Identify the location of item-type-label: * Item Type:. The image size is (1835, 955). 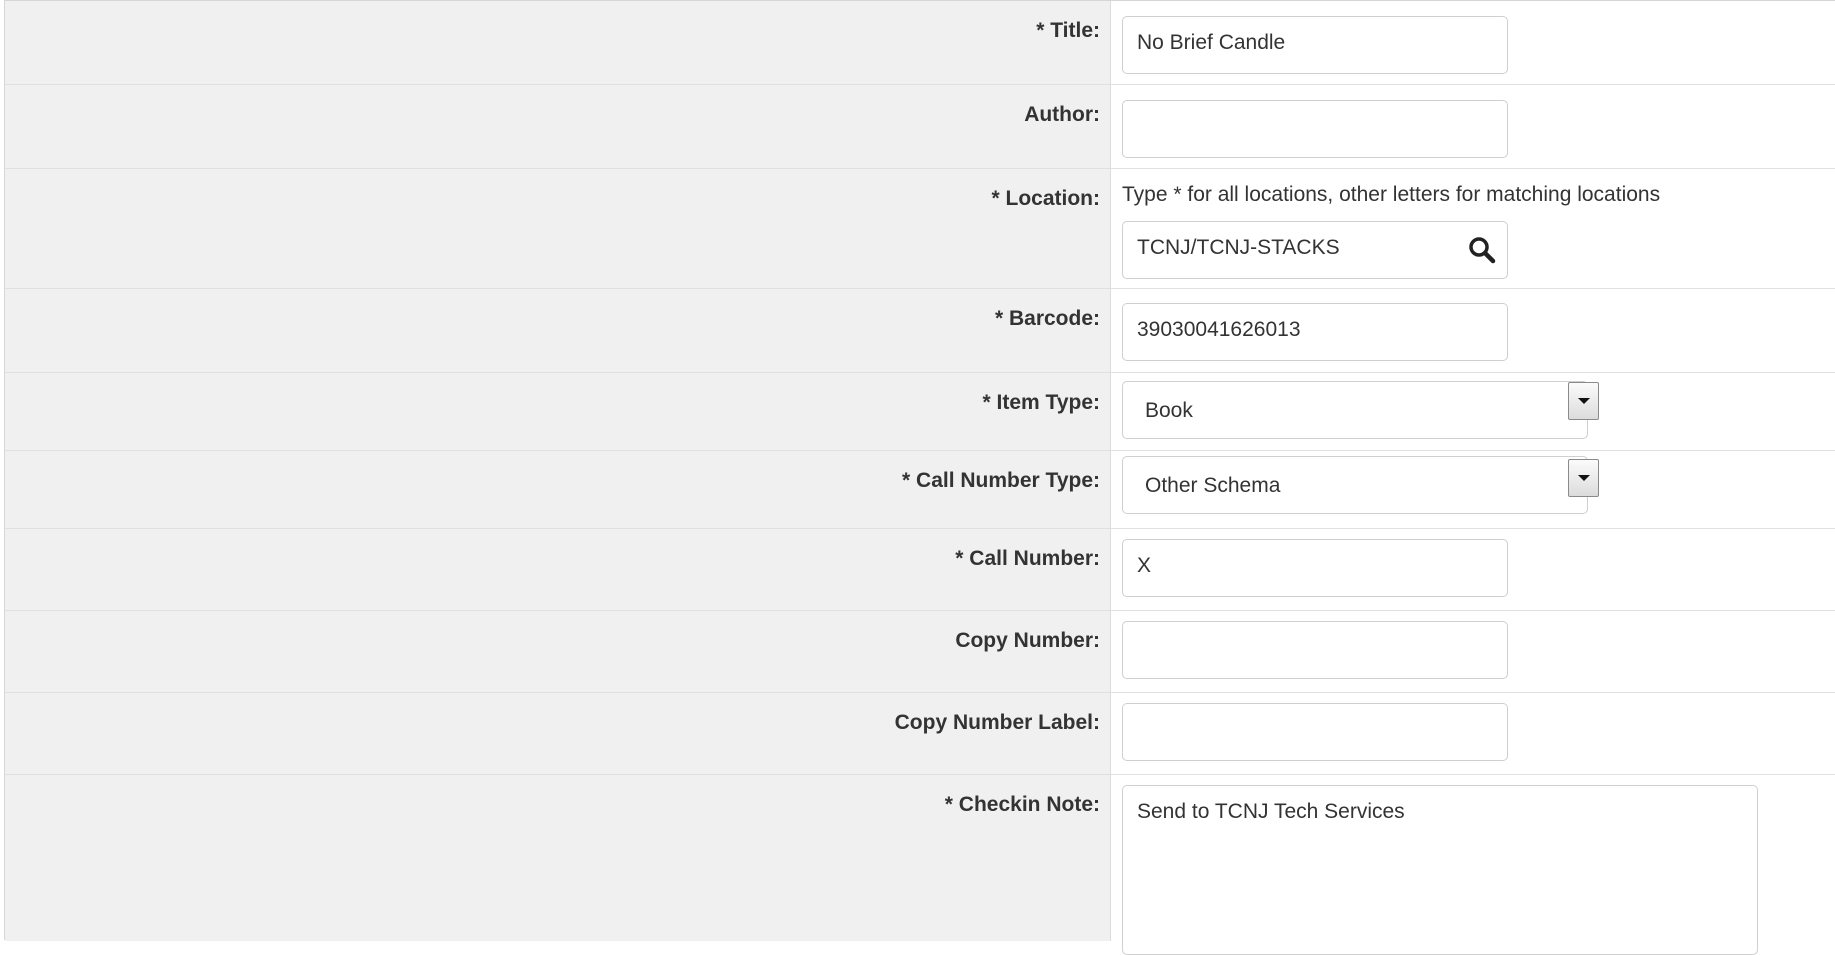
(558, 411).